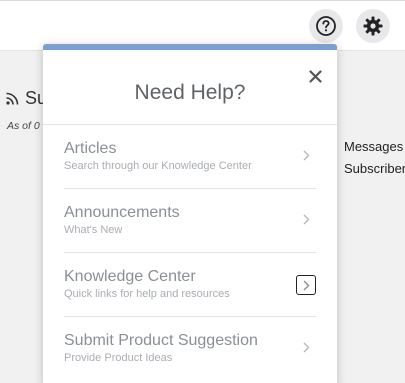 Image resolution: width=405 pixels, height=383 pixels. I want to click on rss-feed-icon, so click(12, 98).